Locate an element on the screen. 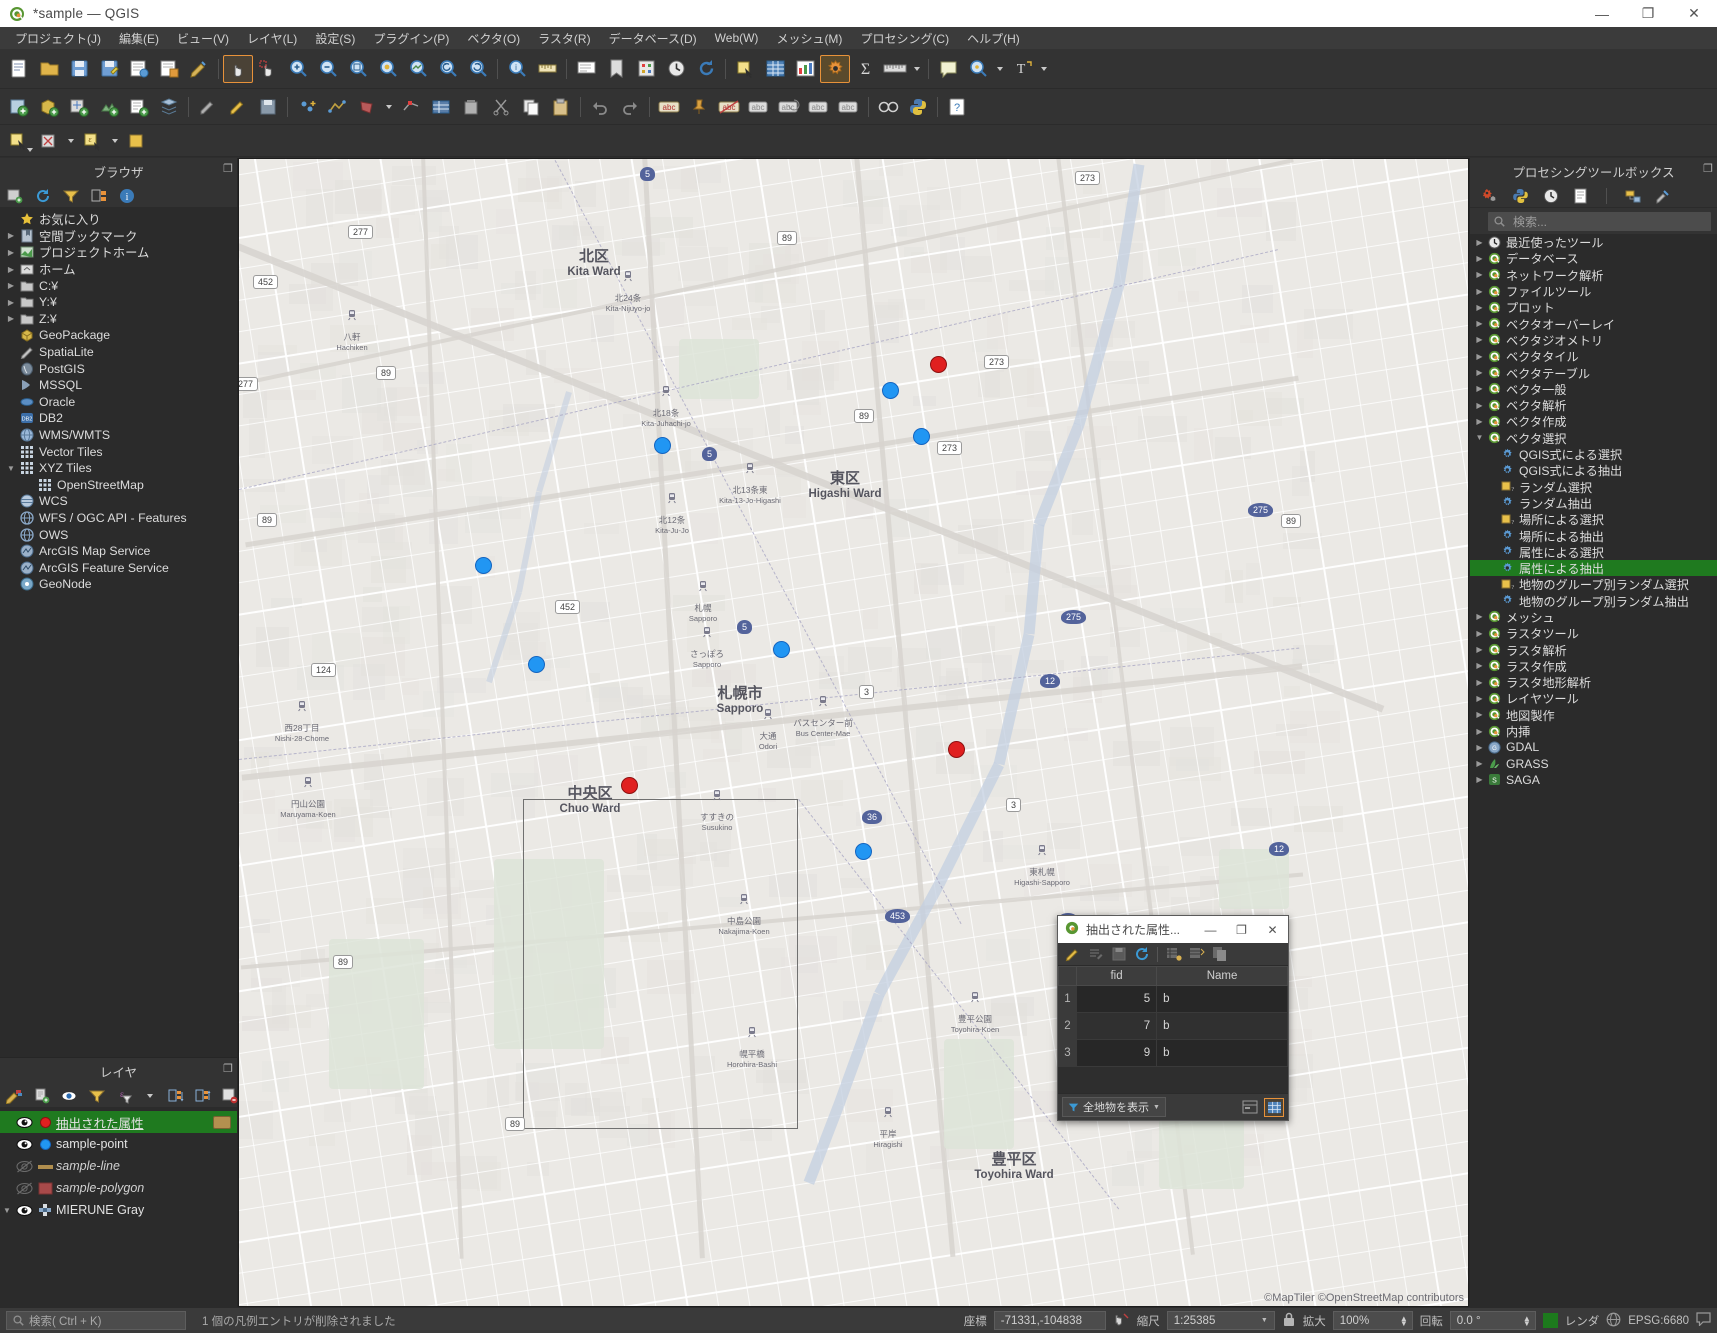 The height and width of the screenshot is (1333, 1717). toggle-extents-icon is located at coordinates (1121, 1321).